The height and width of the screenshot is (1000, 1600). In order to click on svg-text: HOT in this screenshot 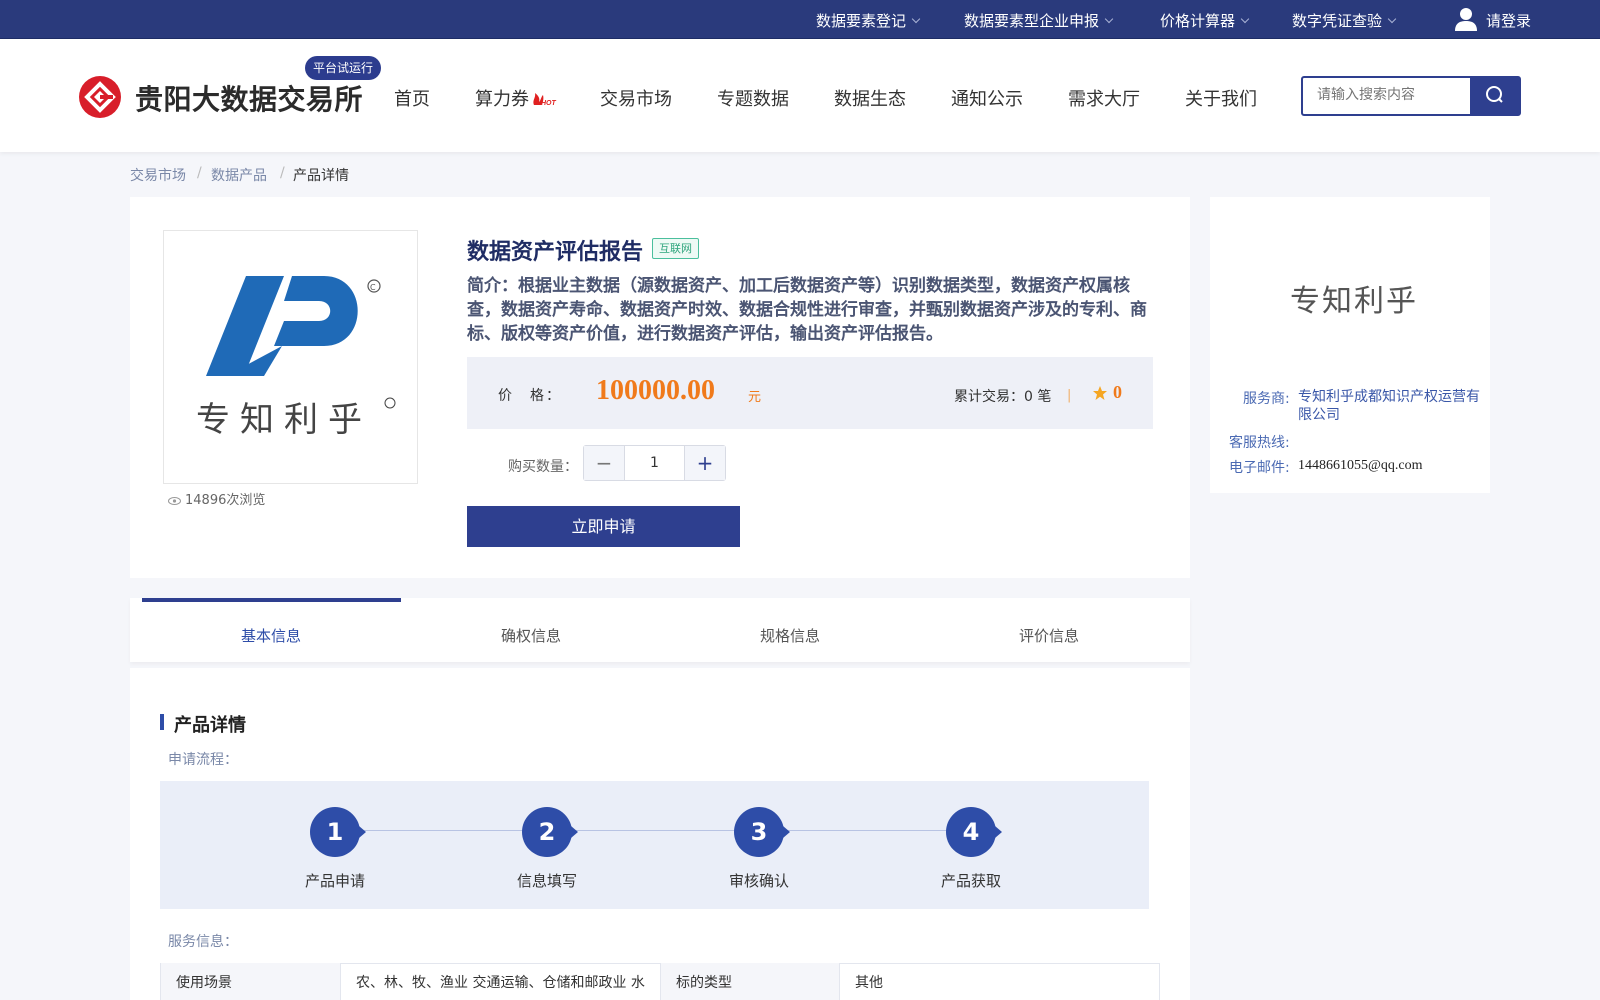, I will do `click(549, 103)`.